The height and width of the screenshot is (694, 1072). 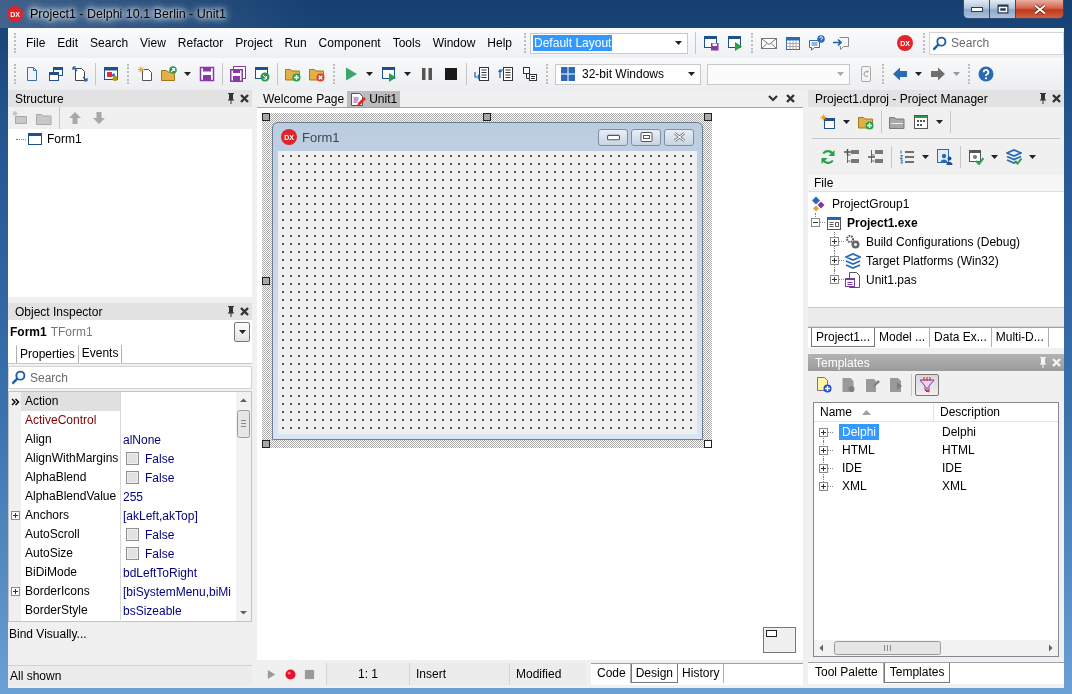 What do you see at coordinates (936, 183) in the screenshot?
I see `column-header: File` at bounding box center [936, 183].